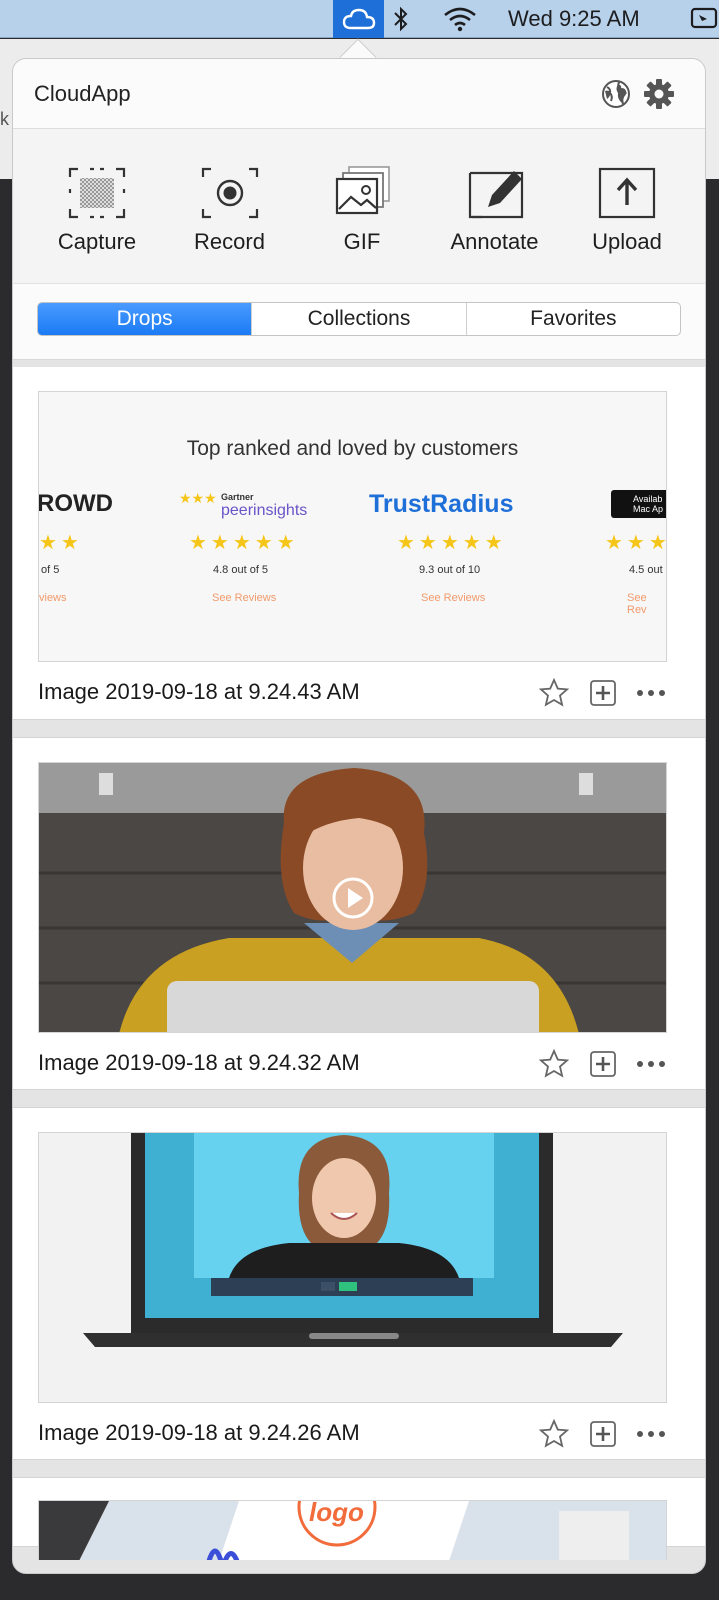 This screenshot has height=1600, width=719. I want to click on drop-item: logo, so click(359, 1518).